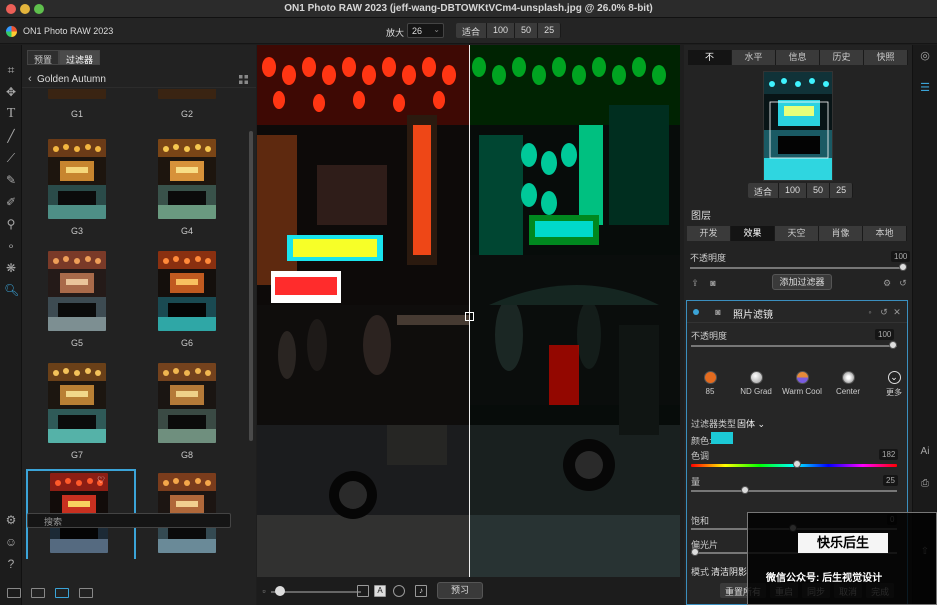 This screenshot has width=937, height=605. Describe the element at coordinates (745, 490) in the screenshot. I see `amount-knob` at that location.